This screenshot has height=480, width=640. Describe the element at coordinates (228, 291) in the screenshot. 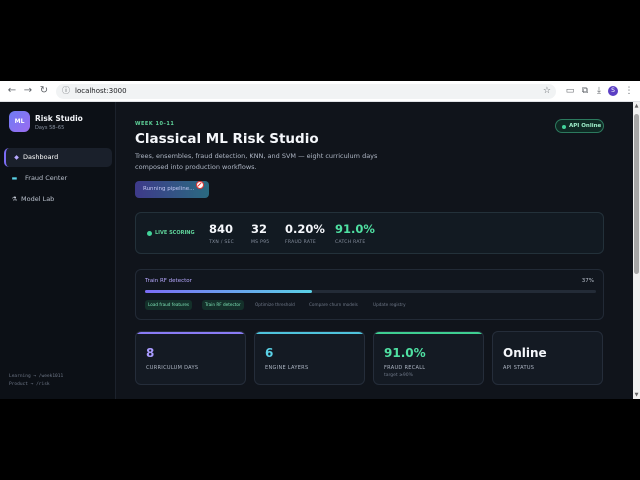

I see `progress-fill` at that location.